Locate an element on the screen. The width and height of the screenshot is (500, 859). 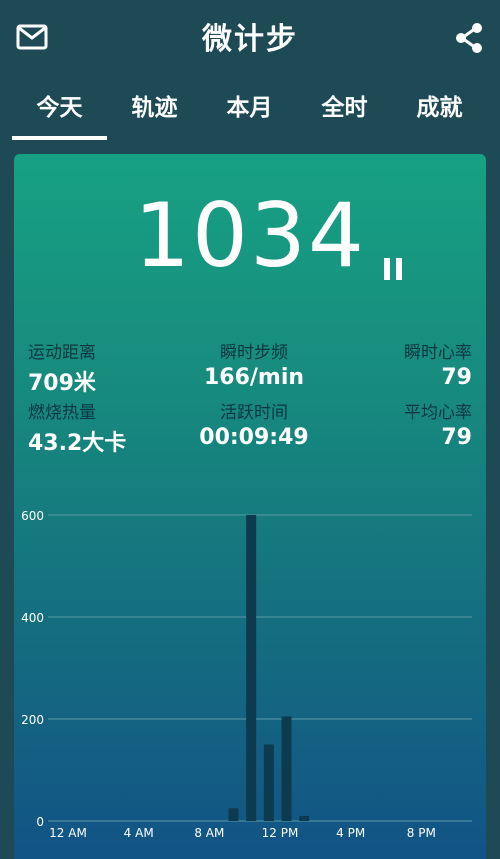
tab-bar: 今天 轨迹 本月 全时 成就 is located at coordinates (250, 110).